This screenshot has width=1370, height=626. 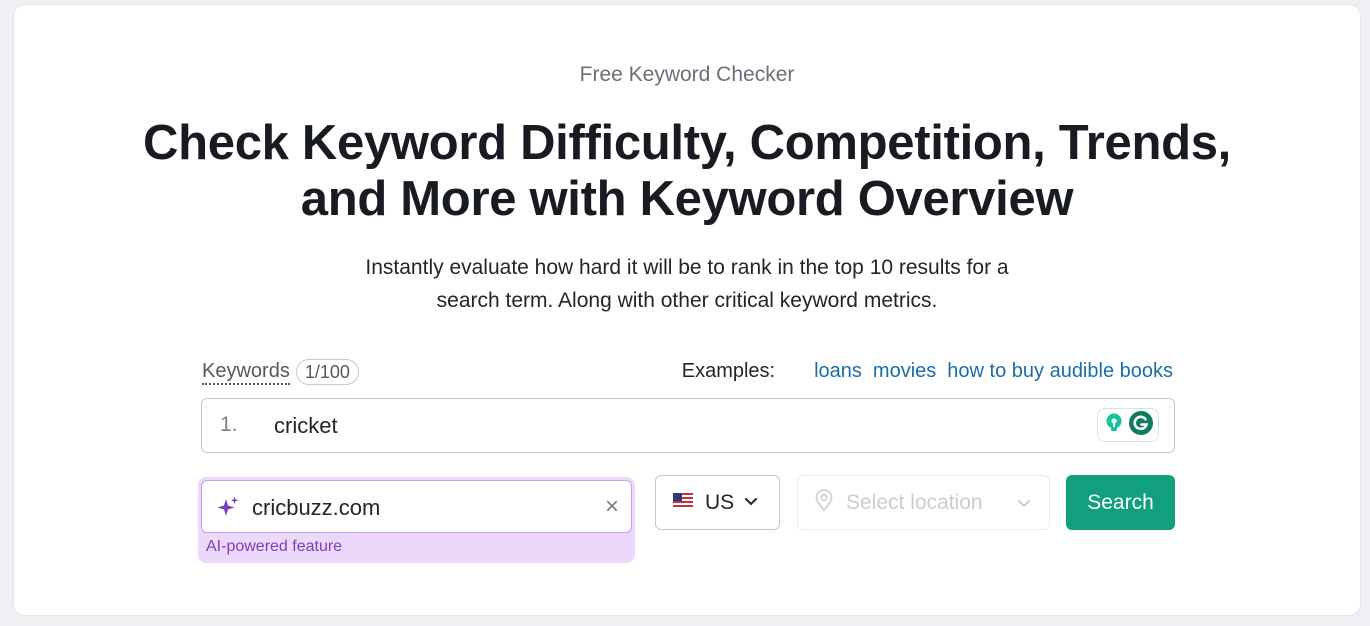 I want to click on examples-label: Examples:, so click(x=728, y=371).